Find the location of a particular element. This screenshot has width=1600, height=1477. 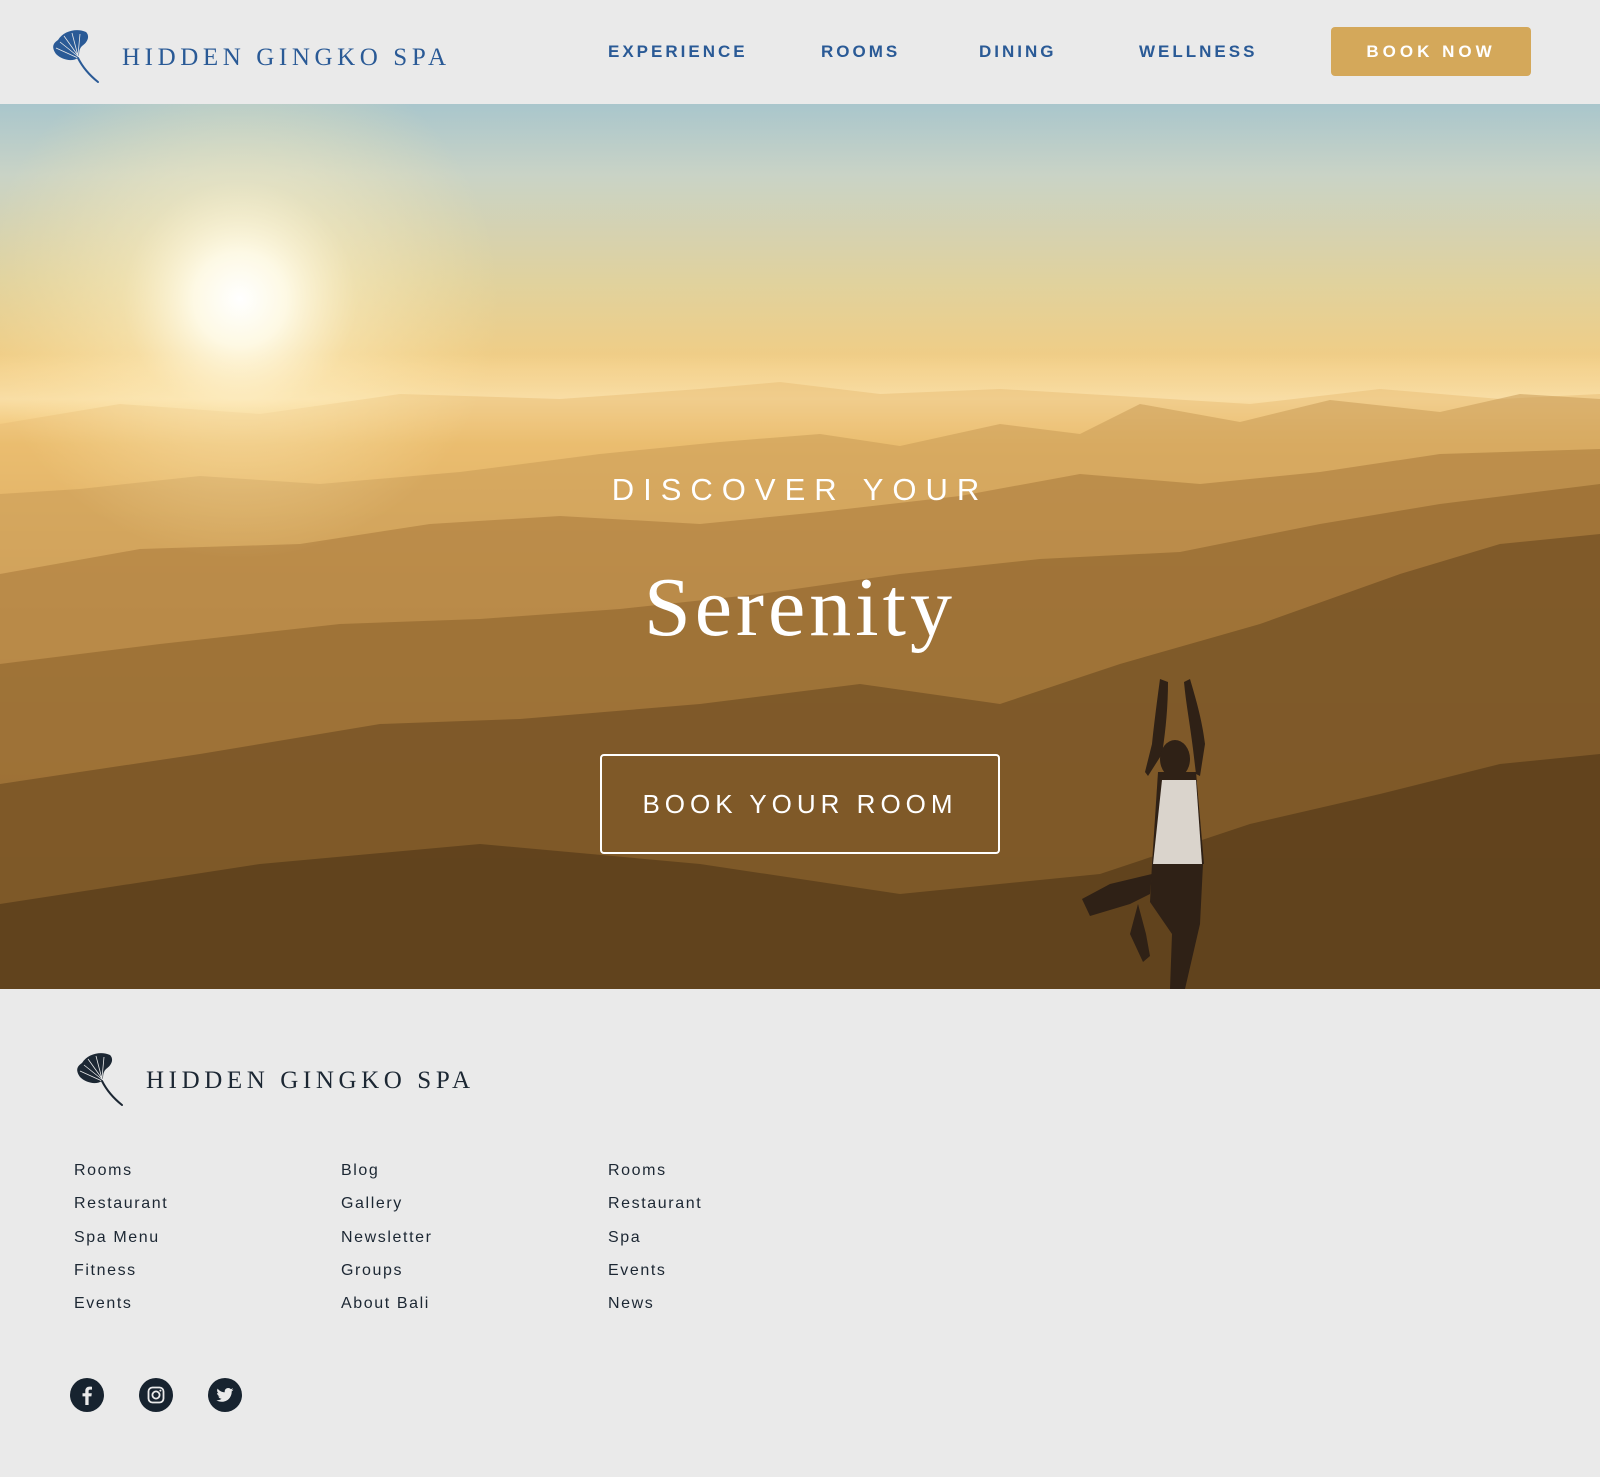

nav-dining: DINING is located at coordinates (1018, 52).